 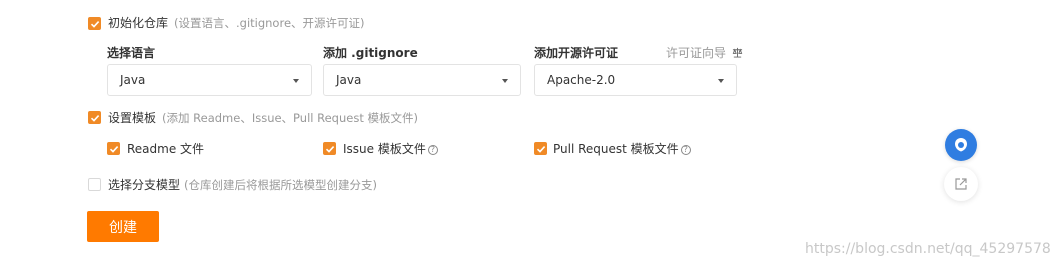 What do you see at coordinates (384, 149) in the screenshot?
I see `issue-template-text: Issue 模板文件` at bounding box center [384, 149].